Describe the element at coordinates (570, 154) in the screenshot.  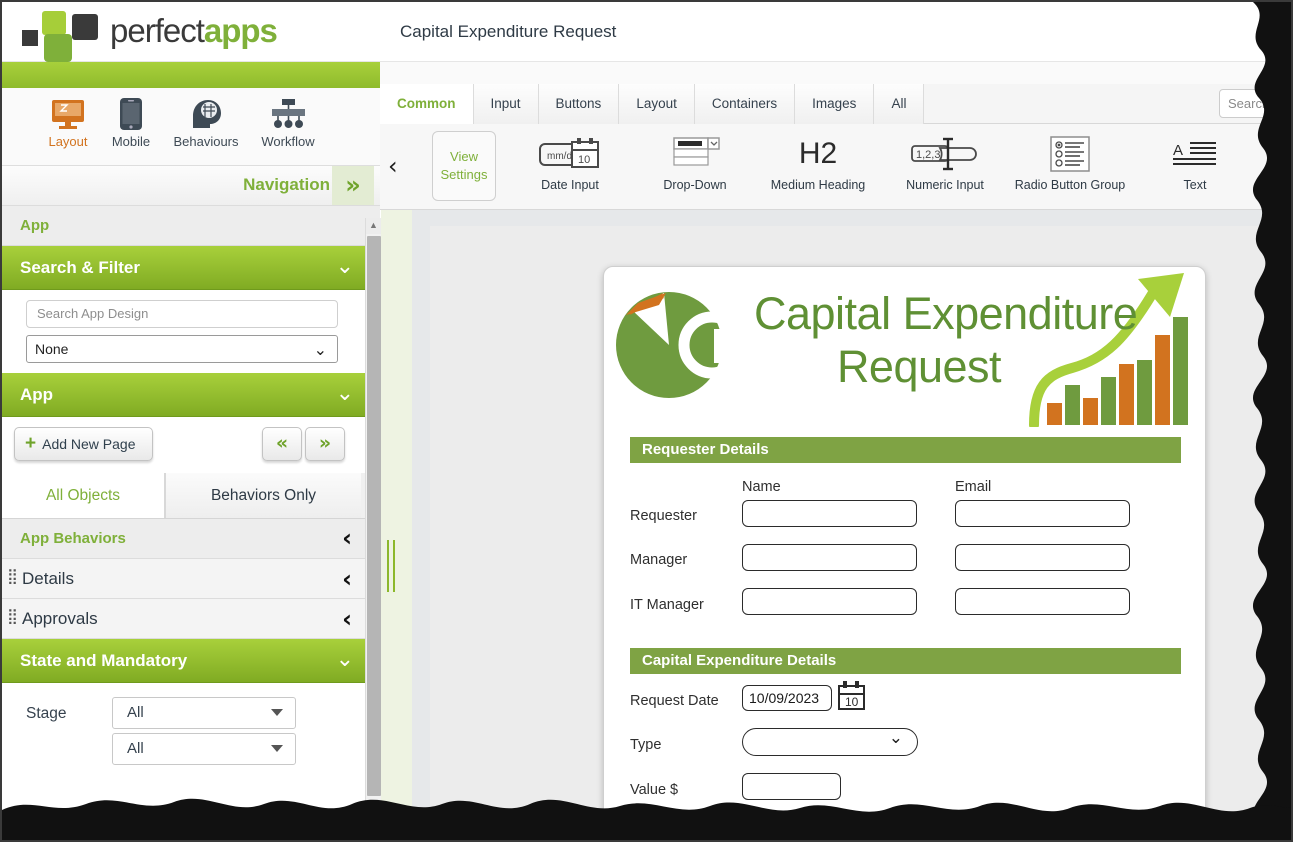
I see `date-input-icon: mm/dd 10` at that location.